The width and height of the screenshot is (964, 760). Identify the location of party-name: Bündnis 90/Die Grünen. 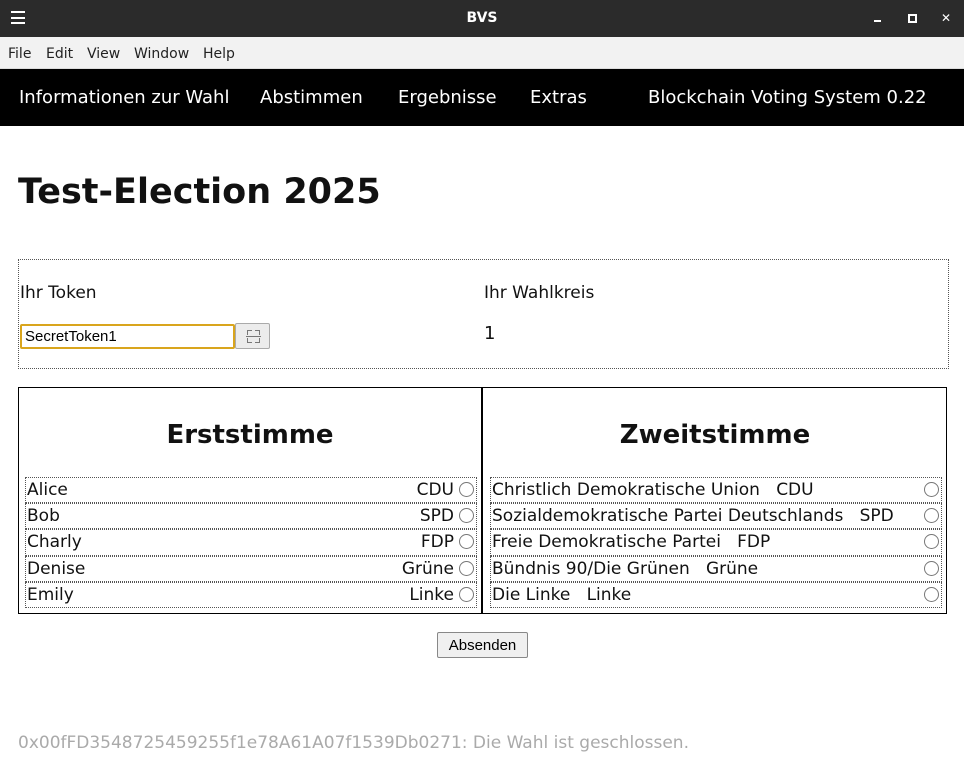
(591, 568).